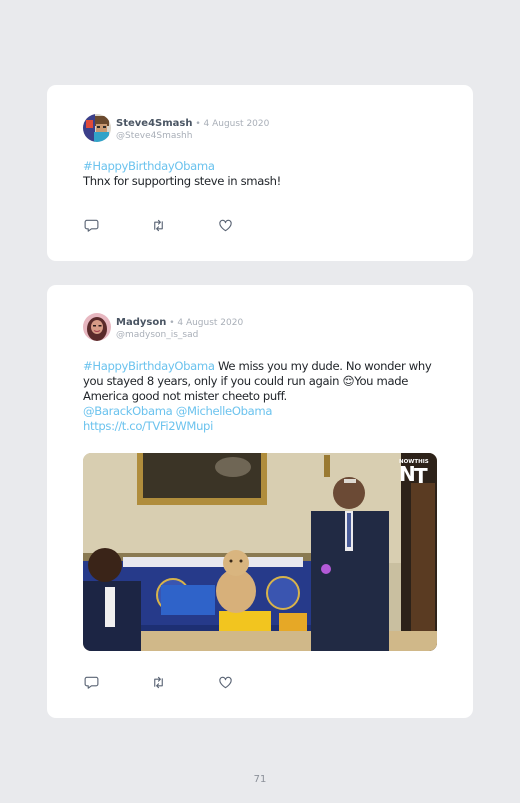 The width and height of the screenshot is (520, 803). I want to click on author-handle: @Steve4Smashh, so click(192, 136).